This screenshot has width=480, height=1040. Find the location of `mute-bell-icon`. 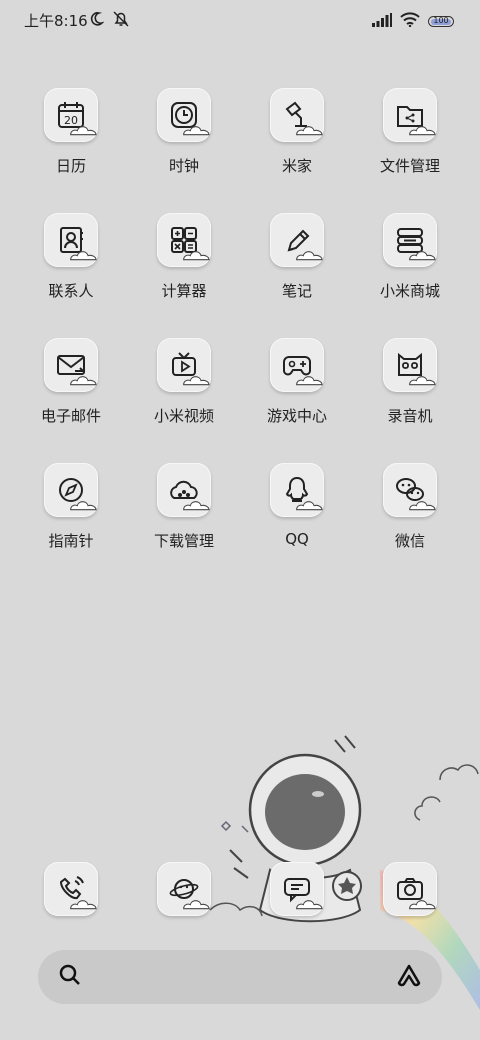

mute-bell-icon is located at coordinates (121, 21).